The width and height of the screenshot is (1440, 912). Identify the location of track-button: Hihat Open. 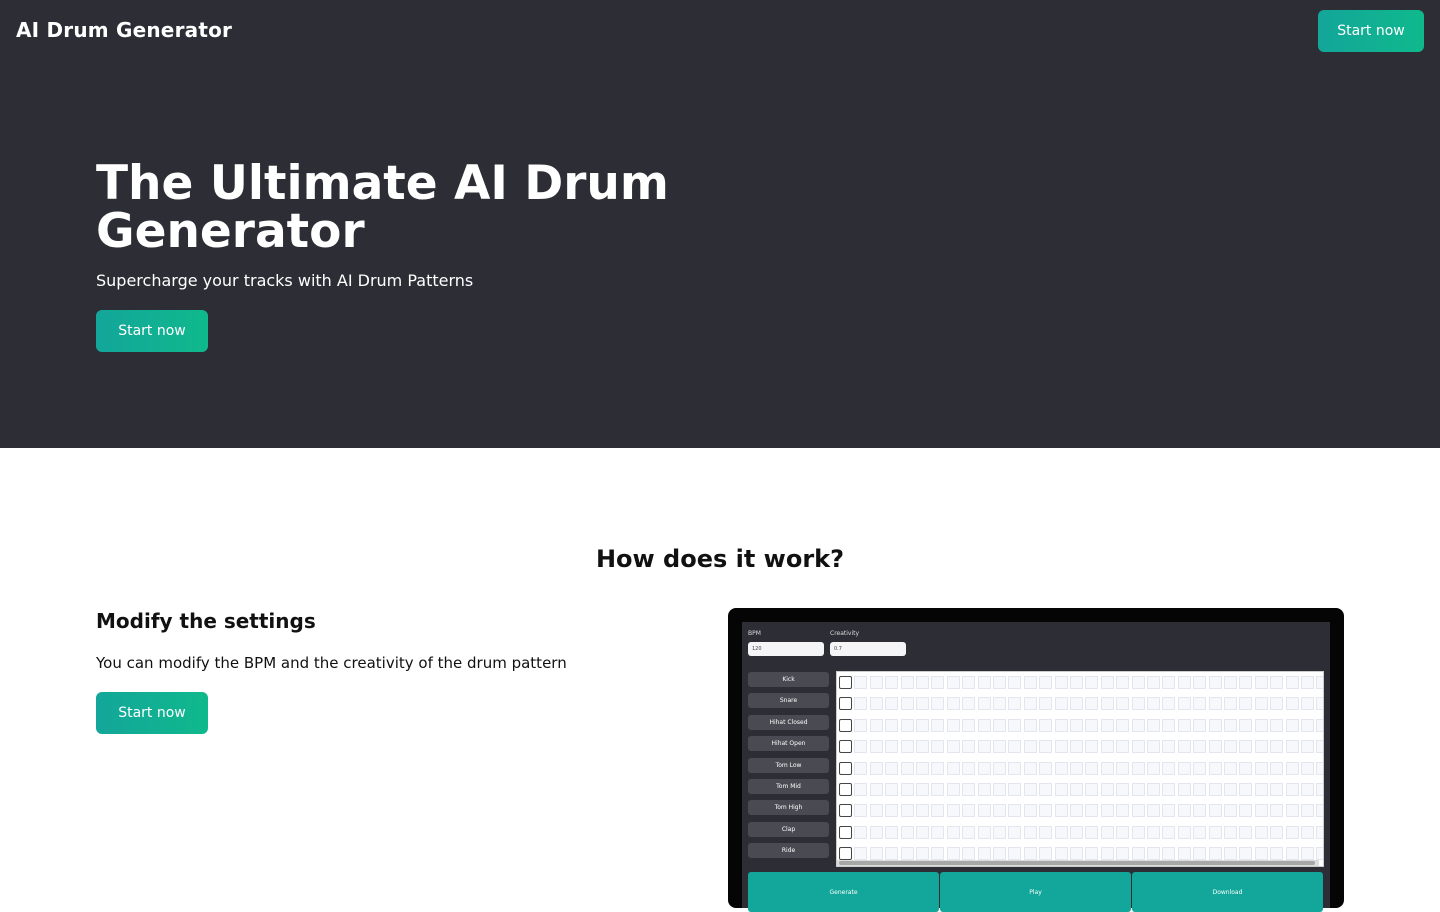
(788, 744).